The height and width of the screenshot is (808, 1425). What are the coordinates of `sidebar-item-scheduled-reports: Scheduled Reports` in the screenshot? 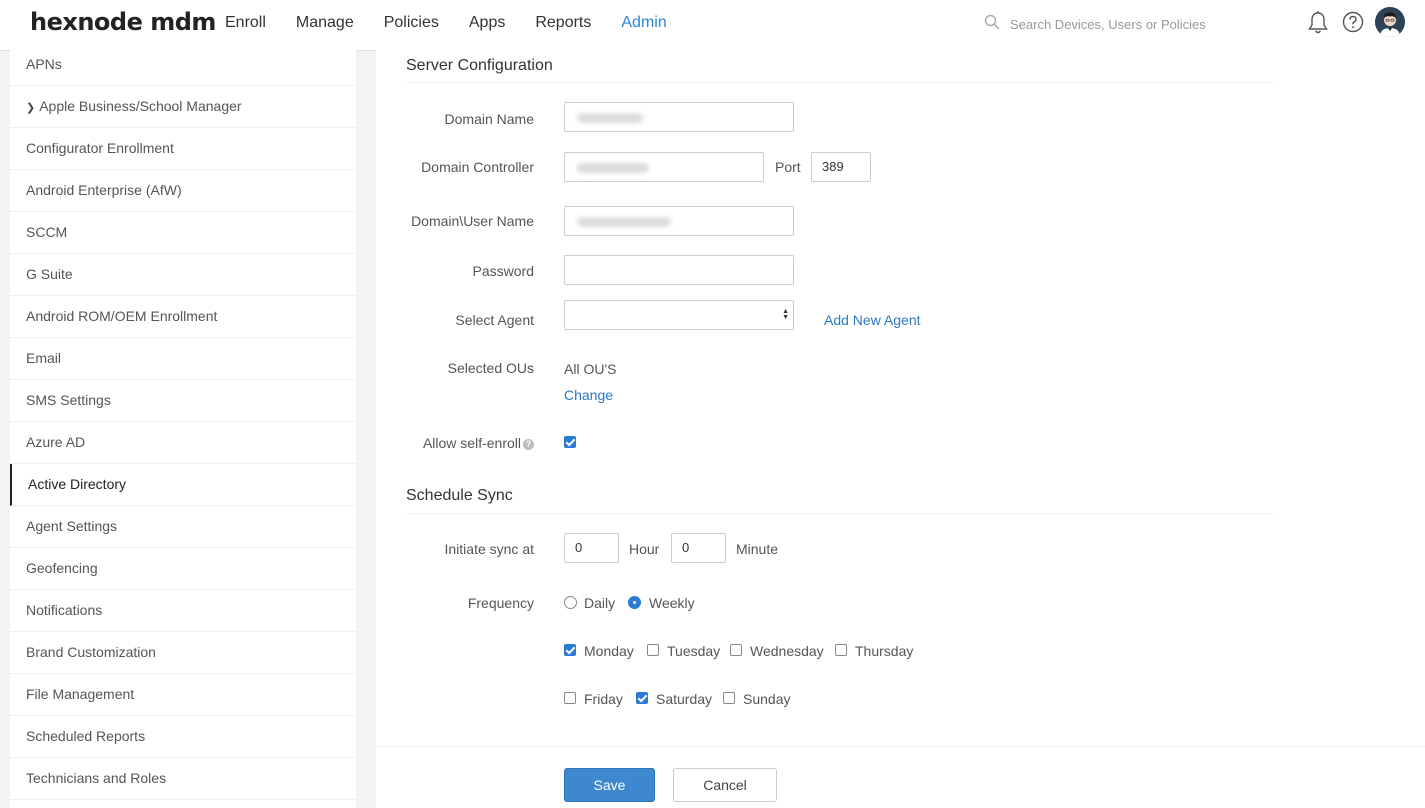 It's located at (183, 737).